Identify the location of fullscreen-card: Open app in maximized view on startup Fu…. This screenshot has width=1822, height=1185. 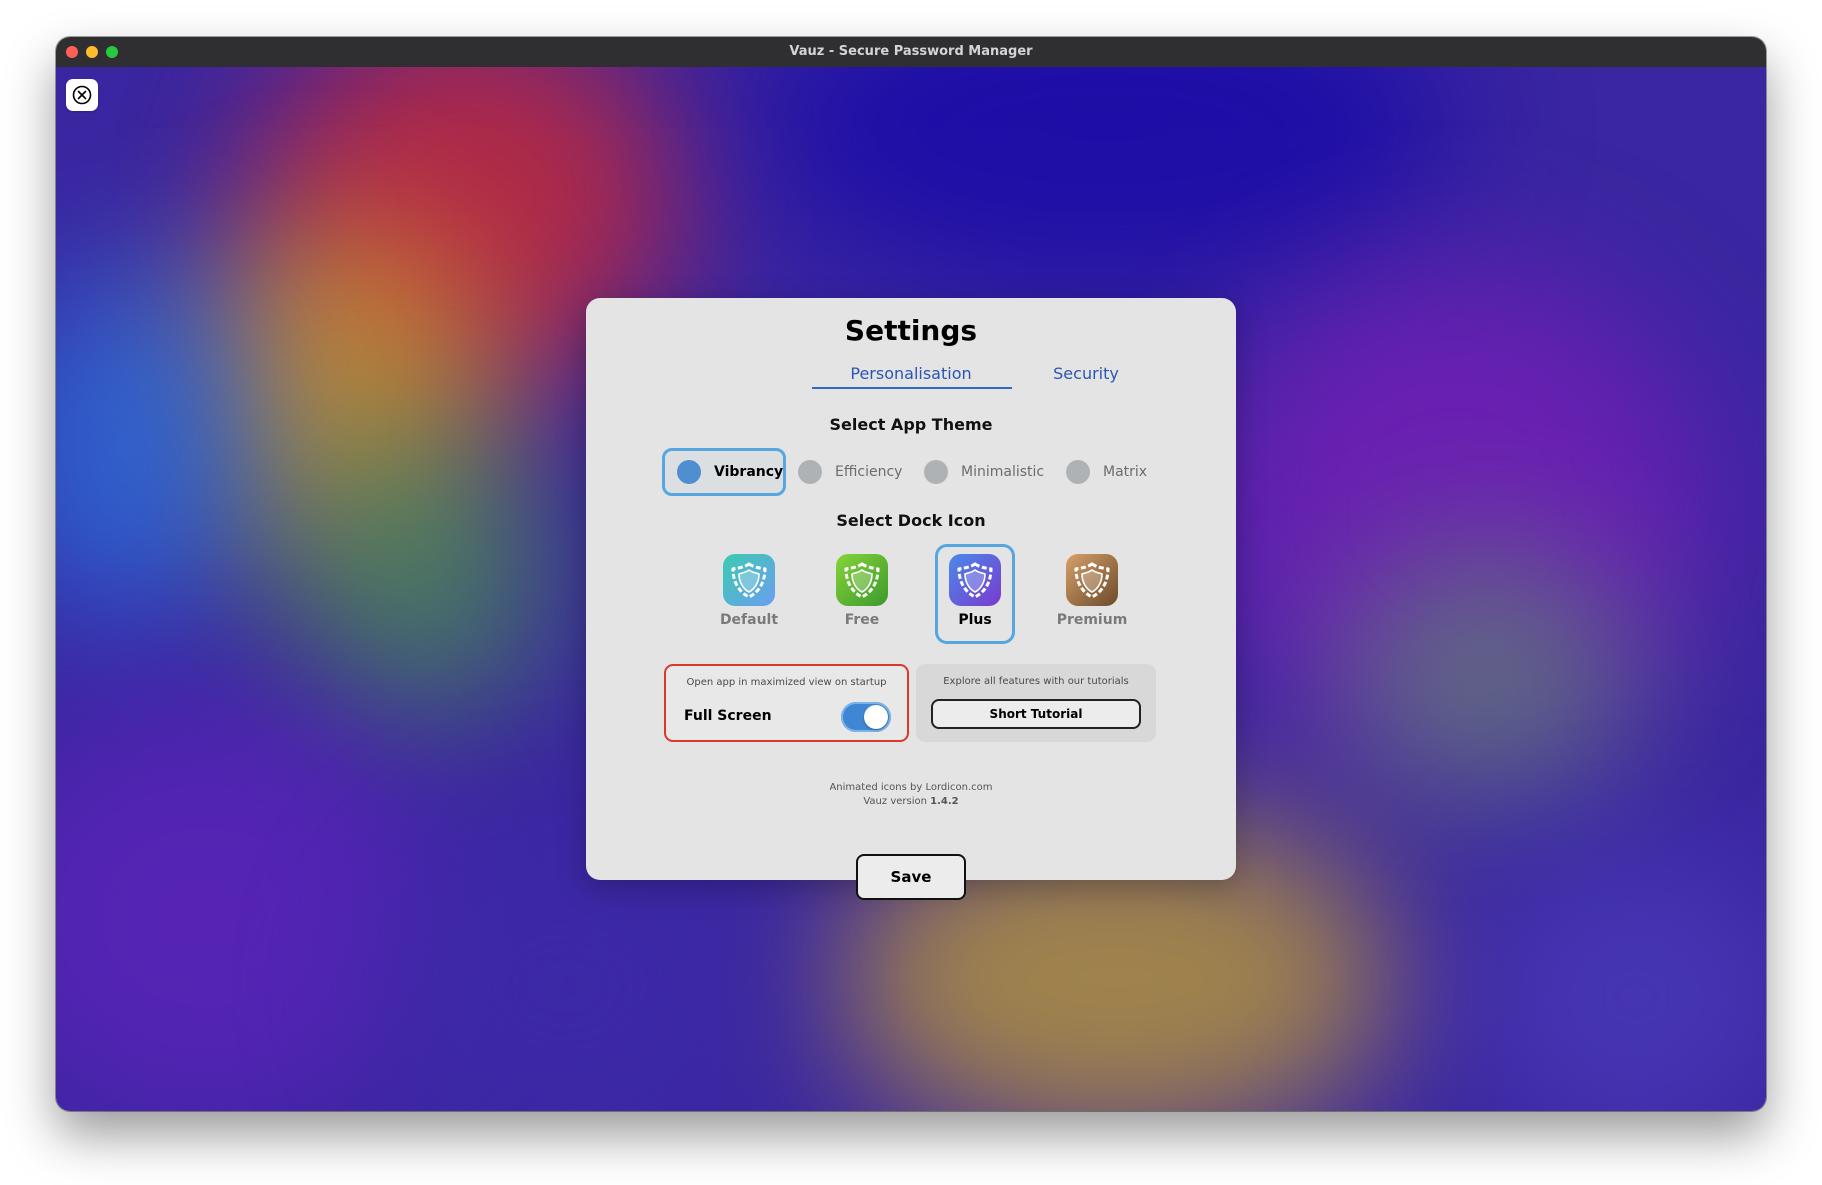
(786, 703).